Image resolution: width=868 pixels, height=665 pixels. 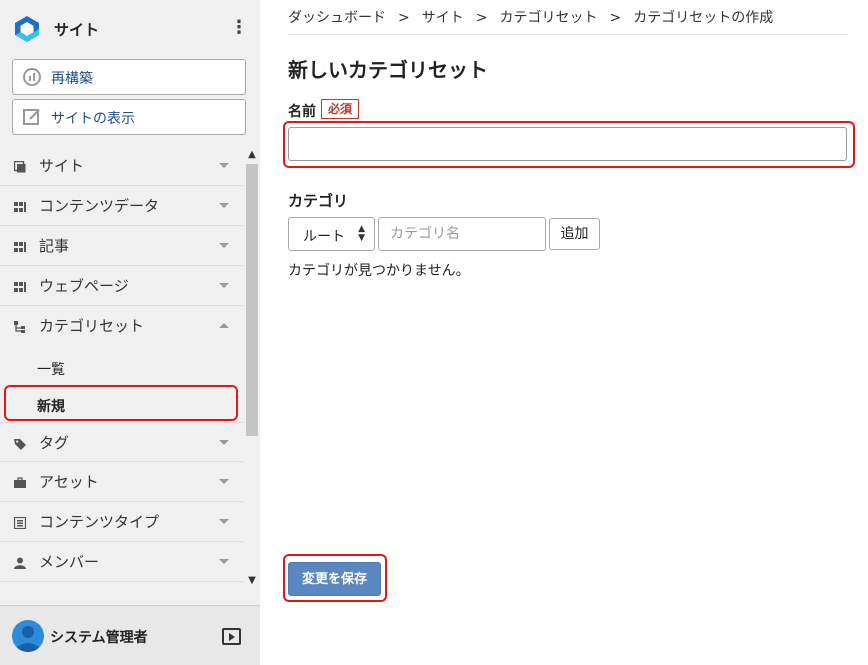 What do you see at coordinates (121, 482) in the screenshot?
I see `sidebar-item-assets: アセット` at bounding box center [121, 482].